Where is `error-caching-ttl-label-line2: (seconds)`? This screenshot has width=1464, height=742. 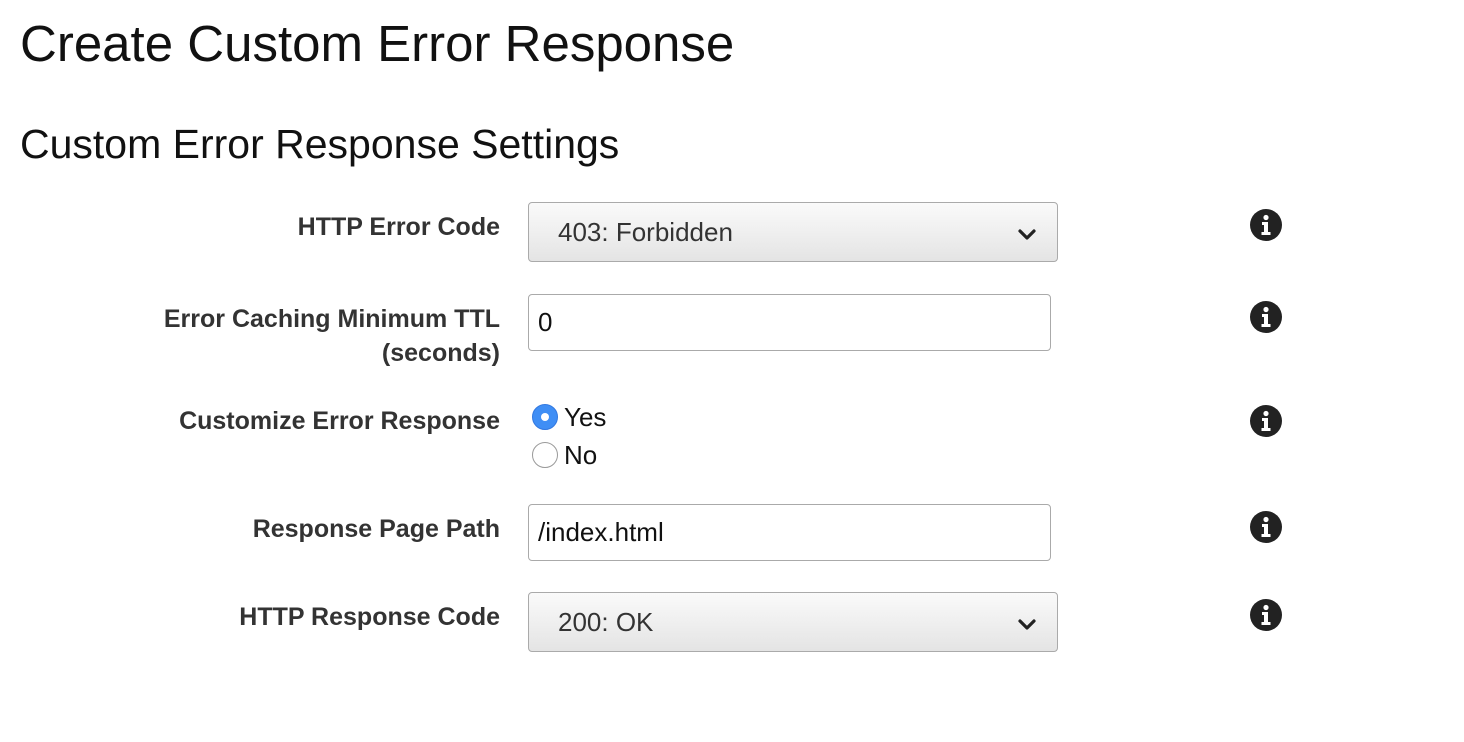 error-caching-ttl-label-line2: (seconds) is located at coordinates (440, 353).